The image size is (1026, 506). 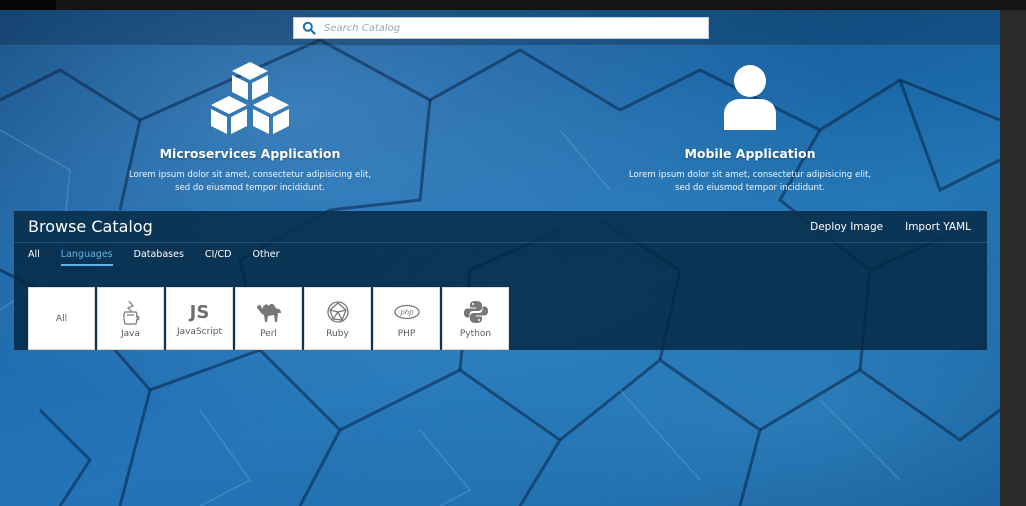 What do you see at coordinates (268, 334) in the screenshot?
I see `tile-label: Perl` at bounding box center [268, 334].